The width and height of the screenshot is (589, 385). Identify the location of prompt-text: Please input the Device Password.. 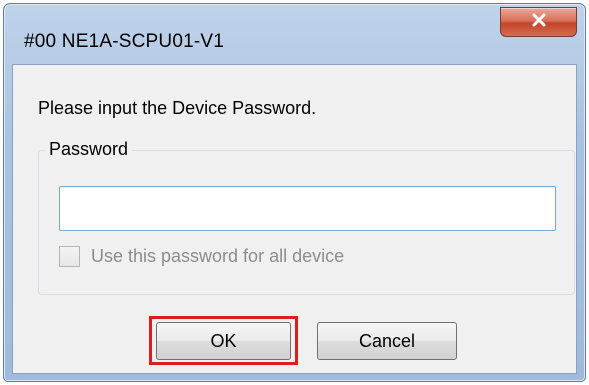
(177, 108).